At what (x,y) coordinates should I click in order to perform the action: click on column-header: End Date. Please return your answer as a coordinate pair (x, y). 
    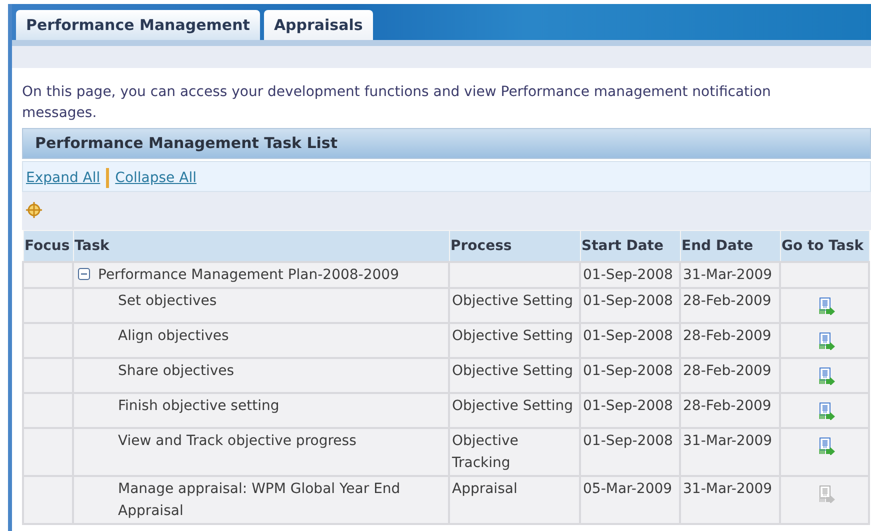
    Looking at the image, I should click on (730, 246).